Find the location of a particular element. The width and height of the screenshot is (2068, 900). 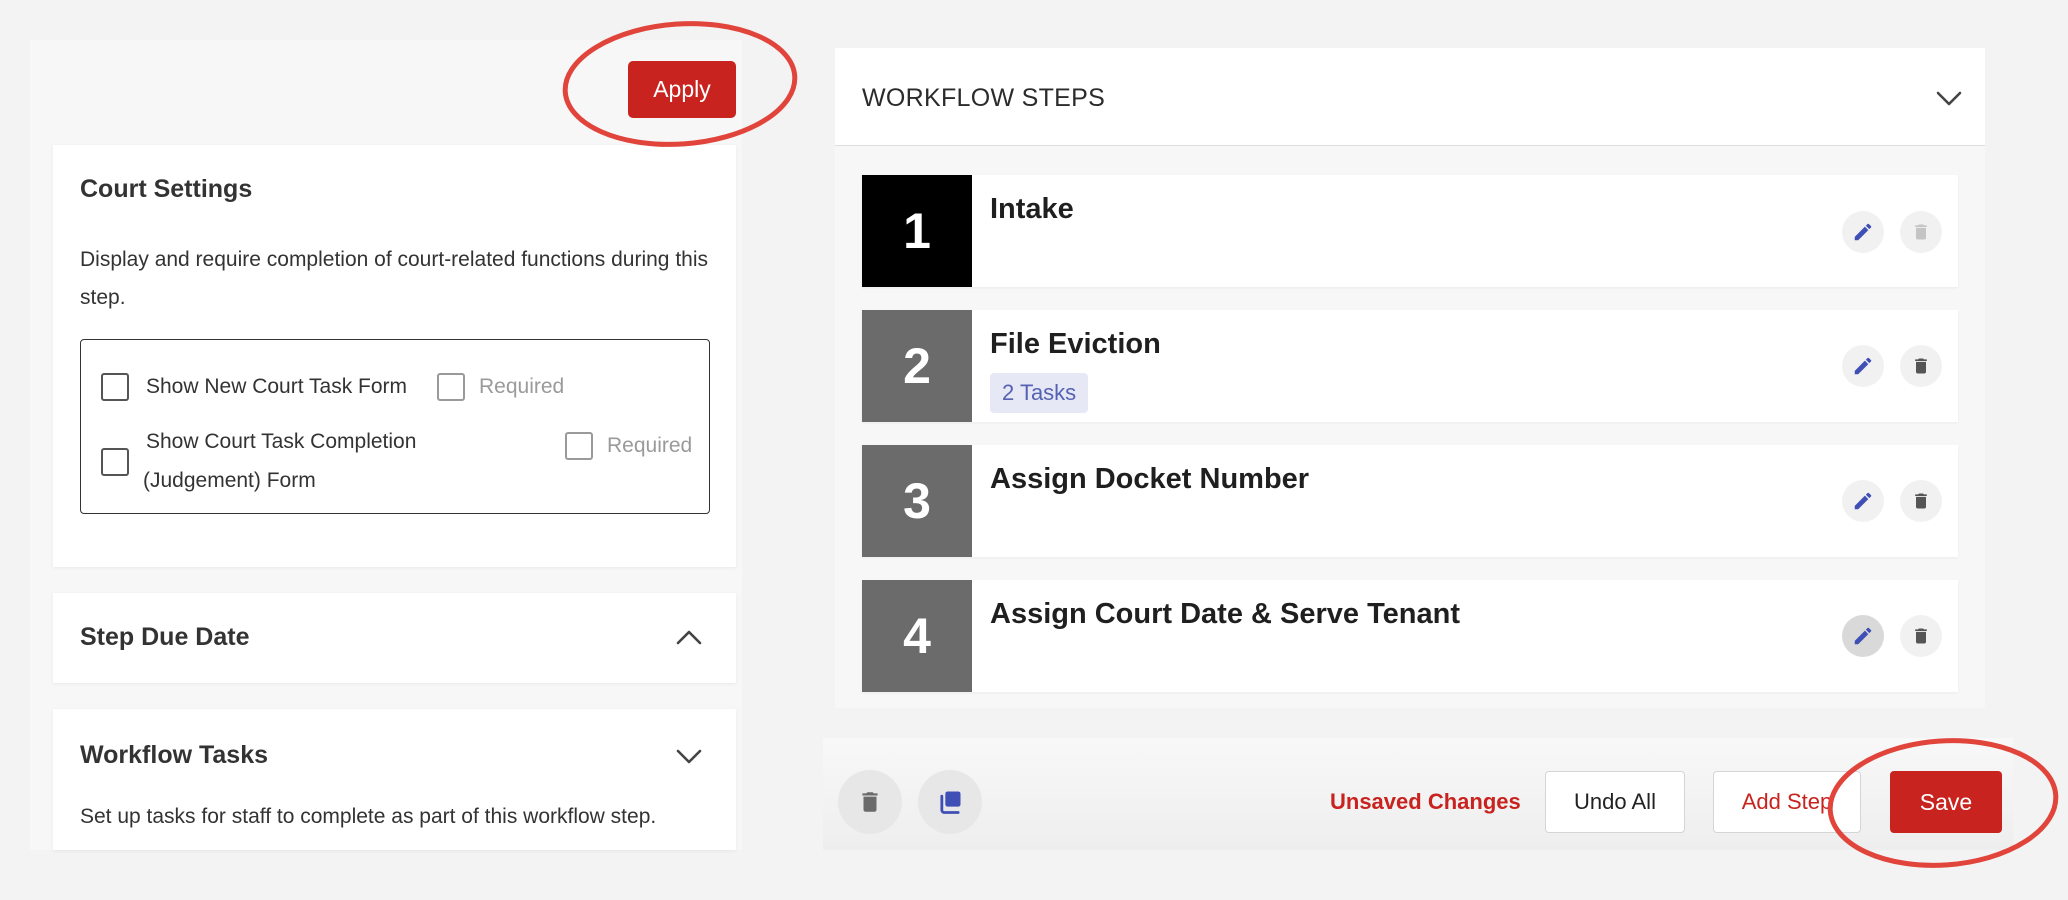

apply-button: Apply is located at coordinates (682, 89).